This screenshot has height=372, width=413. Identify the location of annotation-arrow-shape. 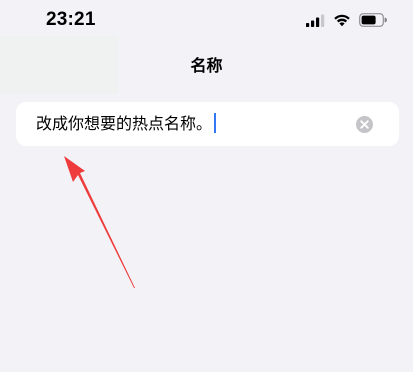
(99, 222).